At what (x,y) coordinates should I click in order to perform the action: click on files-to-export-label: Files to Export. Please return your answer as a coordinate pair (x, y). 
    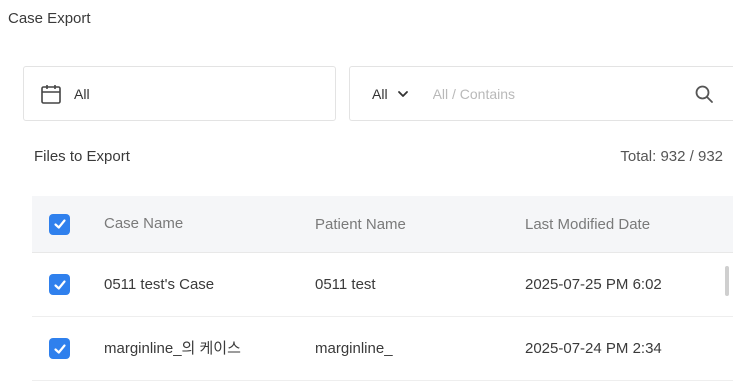
    Looking at the image, I should click on (82, 156).